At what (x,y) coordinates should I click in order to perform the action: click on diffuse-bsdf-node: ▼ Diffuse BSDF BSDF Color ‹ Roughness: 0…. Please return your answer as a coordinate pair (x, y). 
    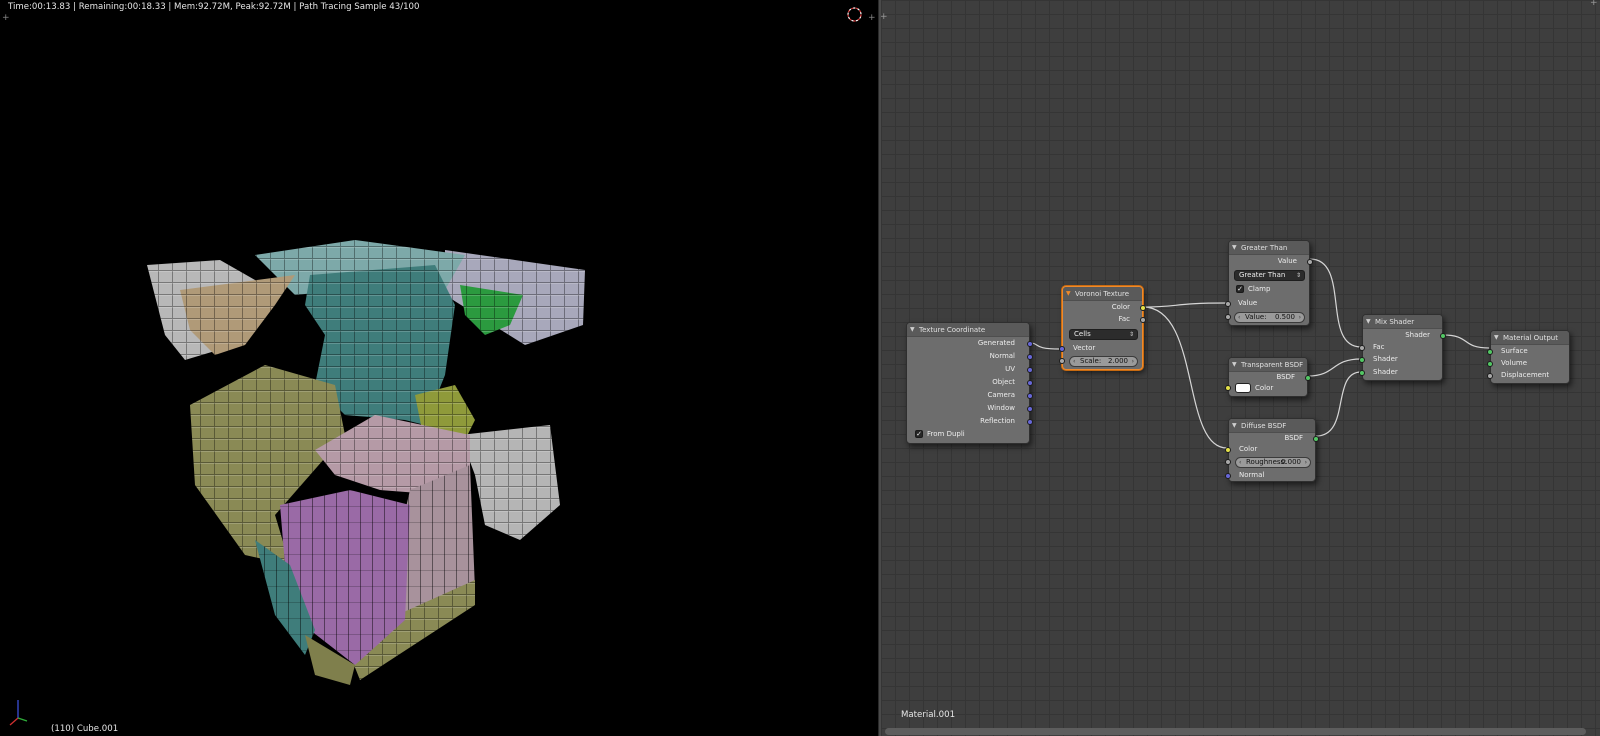
    Looking at the image, I should click on (1272, 450).